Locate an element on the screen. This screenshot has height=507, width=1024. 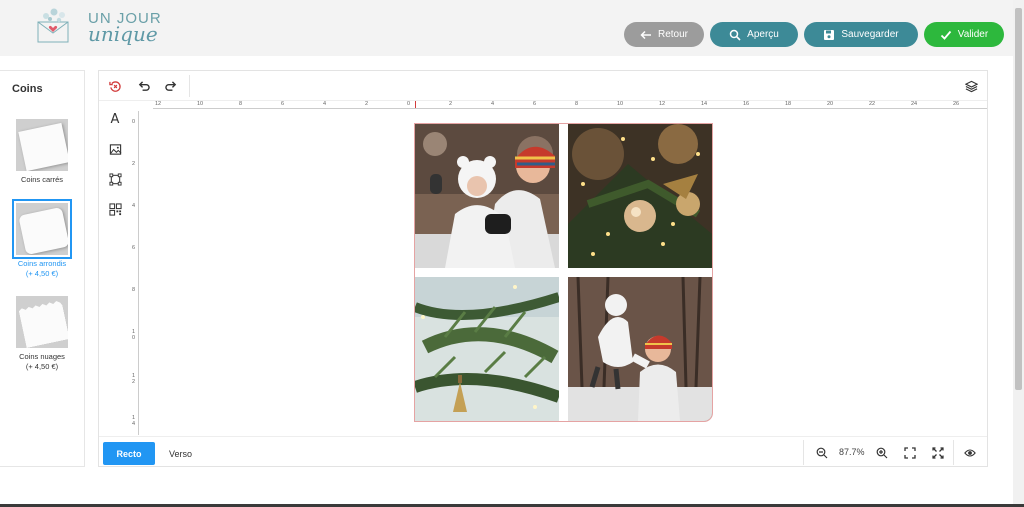
ruler-label: 1 0 is located at coordinates (134, 335).